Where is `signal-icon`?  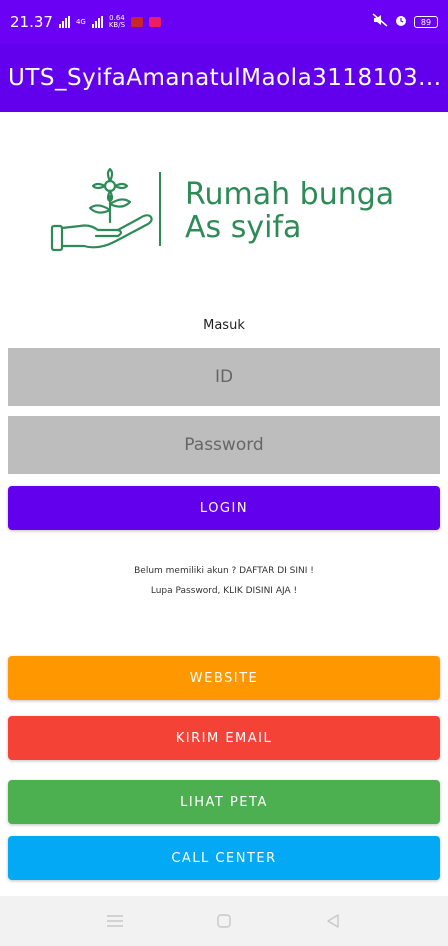 signal-icon is located at coordinates (64, 22).